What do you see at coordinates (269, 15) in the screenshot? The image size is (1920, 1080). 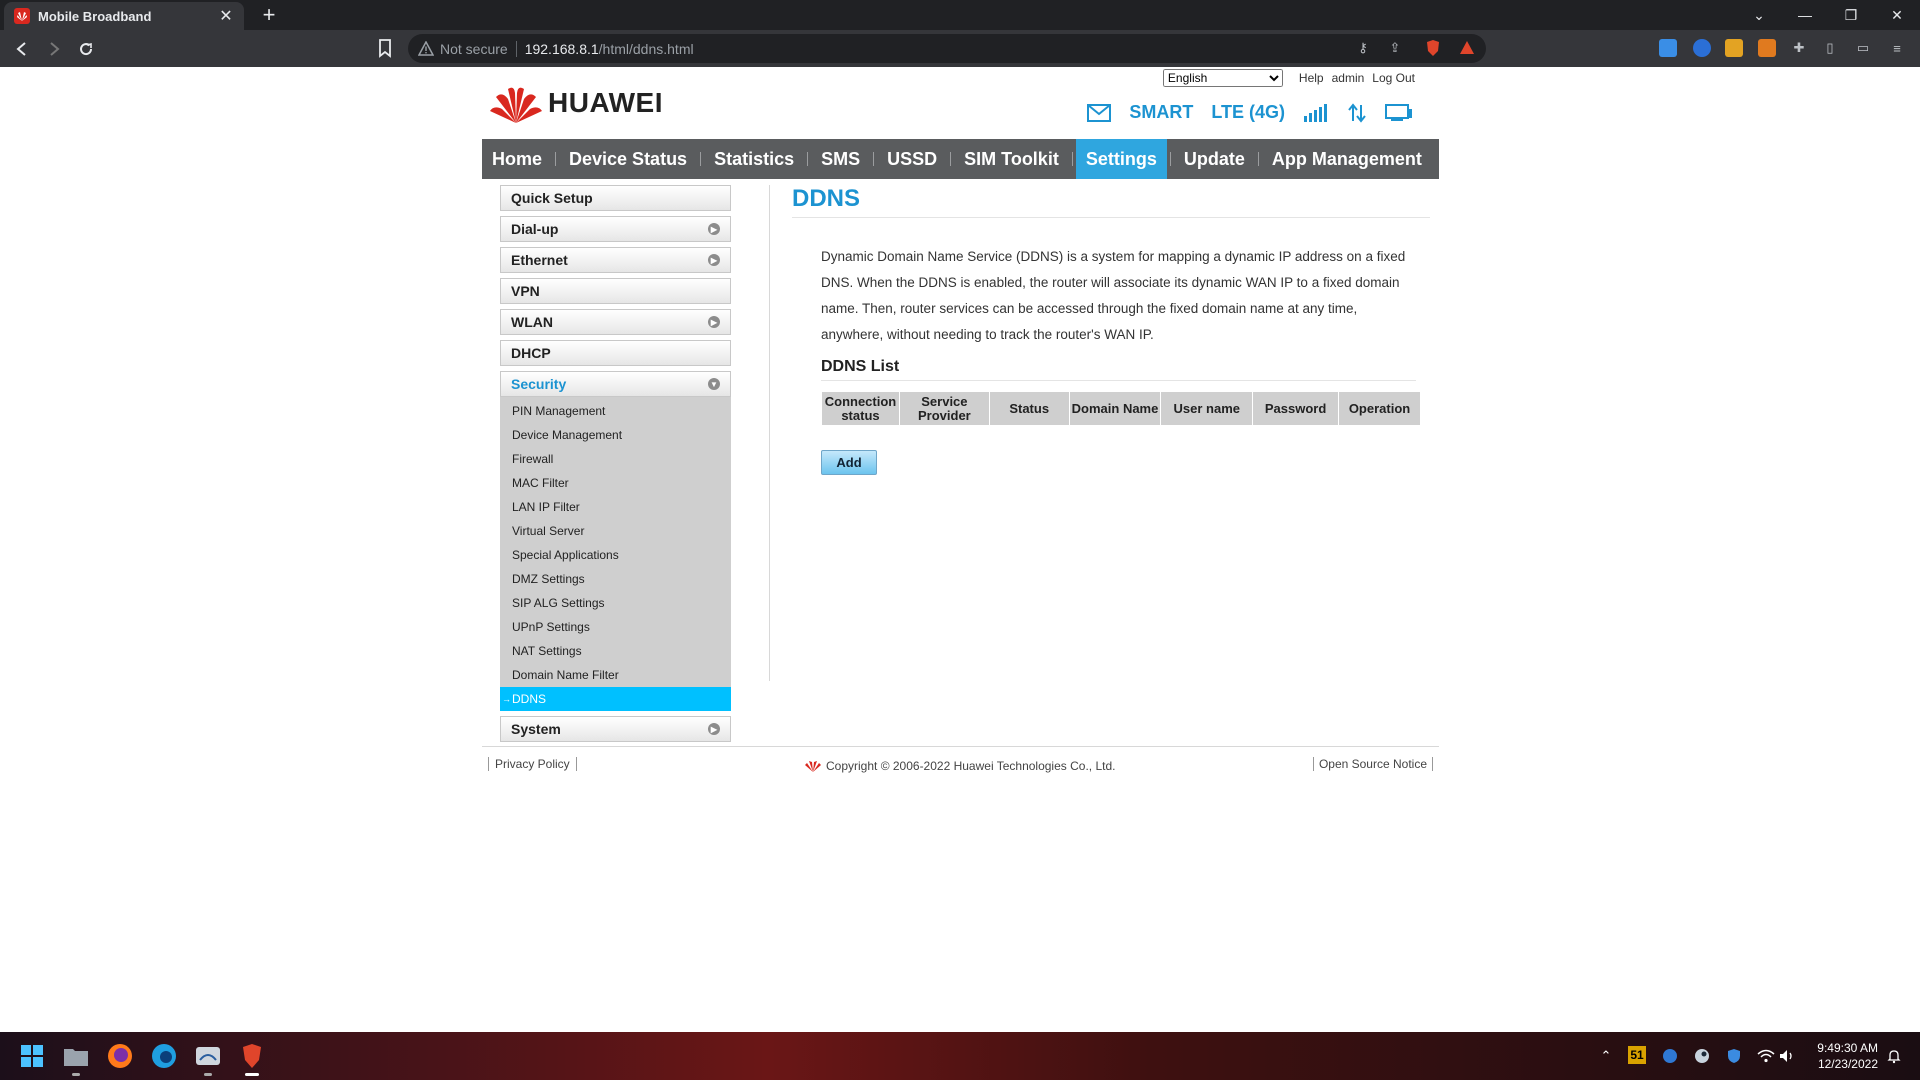 I see `new-tab-button: +` at bounding box center [269, 15].